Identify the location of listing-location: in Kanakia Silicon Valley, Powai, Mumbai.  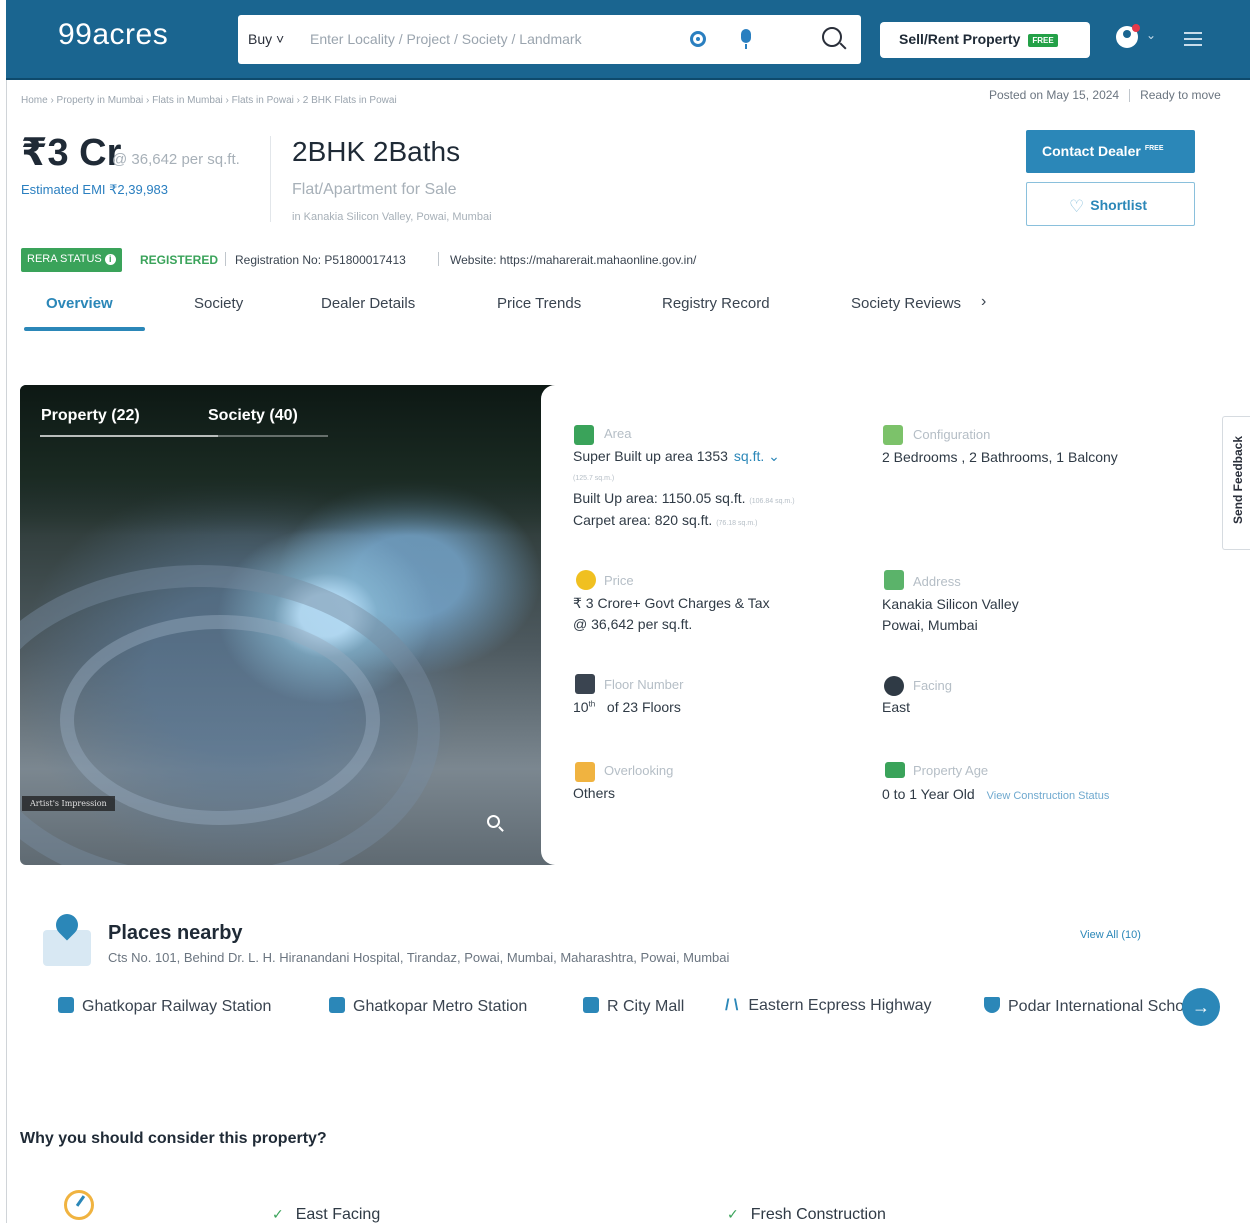
(392, 217).